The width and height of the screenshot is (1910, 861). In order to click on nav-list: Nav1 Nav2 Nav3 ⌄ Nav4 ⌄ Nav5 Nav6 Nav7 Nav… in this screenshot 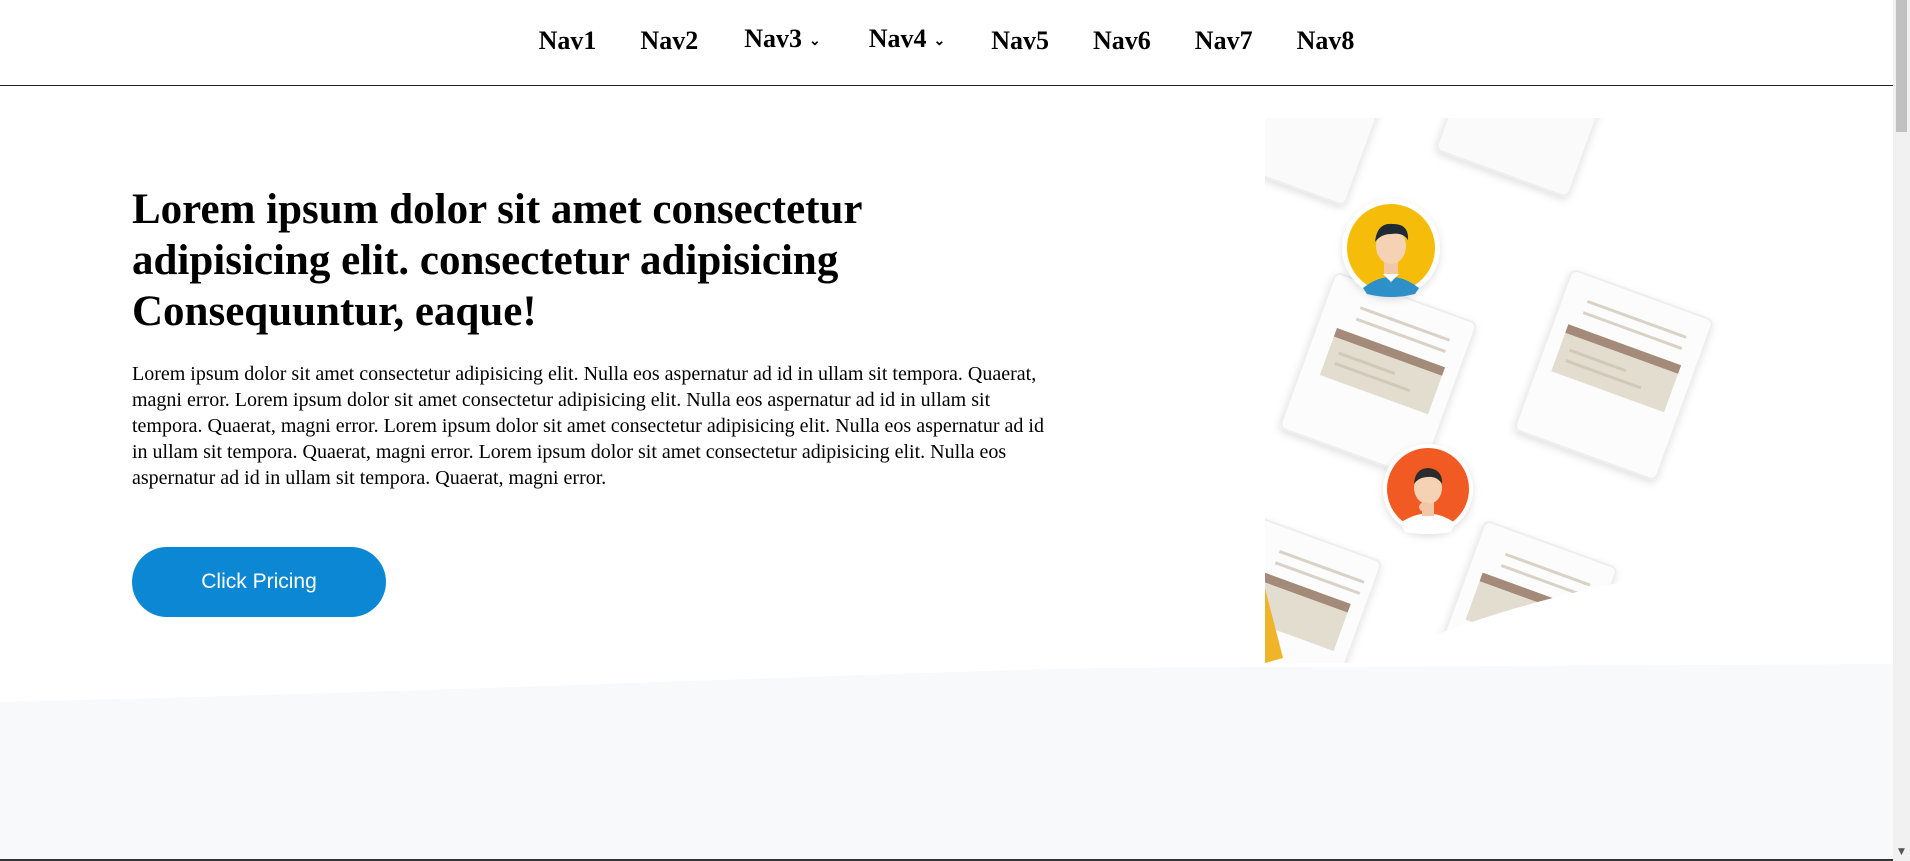, I will do `click(946, 40)`.